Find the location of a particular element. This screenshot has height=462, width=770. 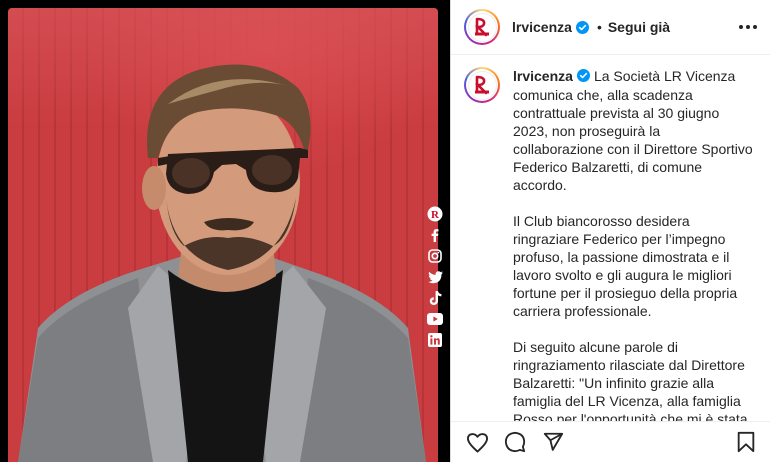

bookmark-icon is located at coordinates (746, 442).